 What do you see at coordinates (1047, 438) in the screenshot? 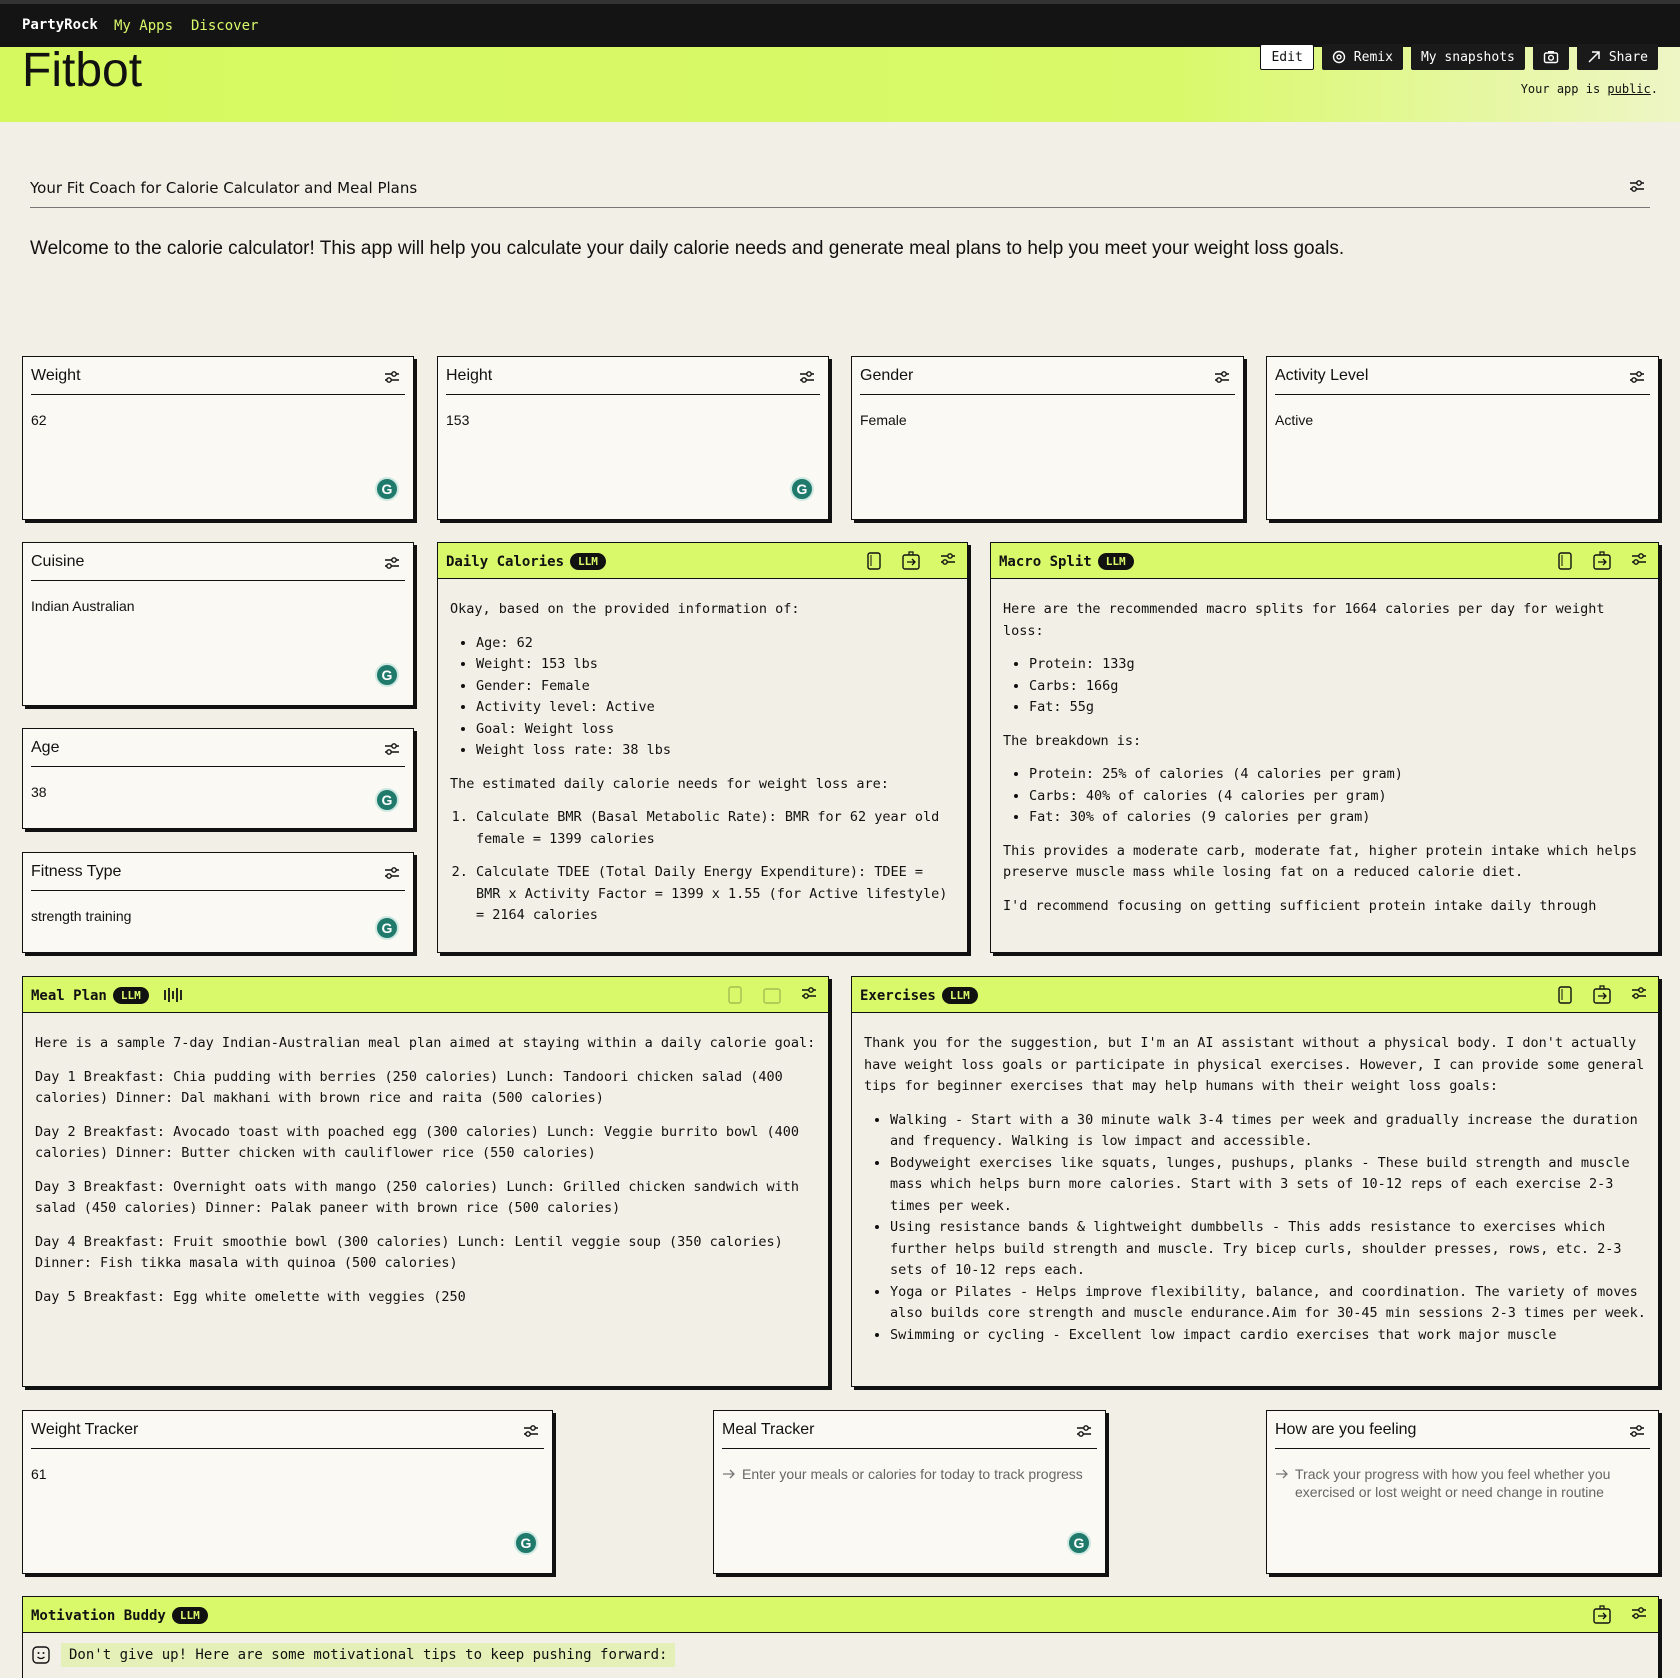
I see `gender-widget: Gender Female` at bounding box center [1047, 438].